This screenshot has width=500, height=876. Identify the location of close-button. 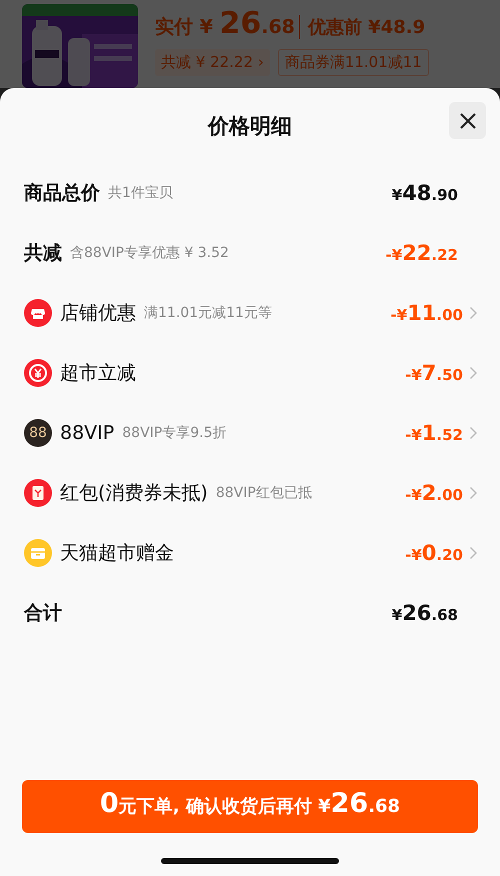
(467, 120).